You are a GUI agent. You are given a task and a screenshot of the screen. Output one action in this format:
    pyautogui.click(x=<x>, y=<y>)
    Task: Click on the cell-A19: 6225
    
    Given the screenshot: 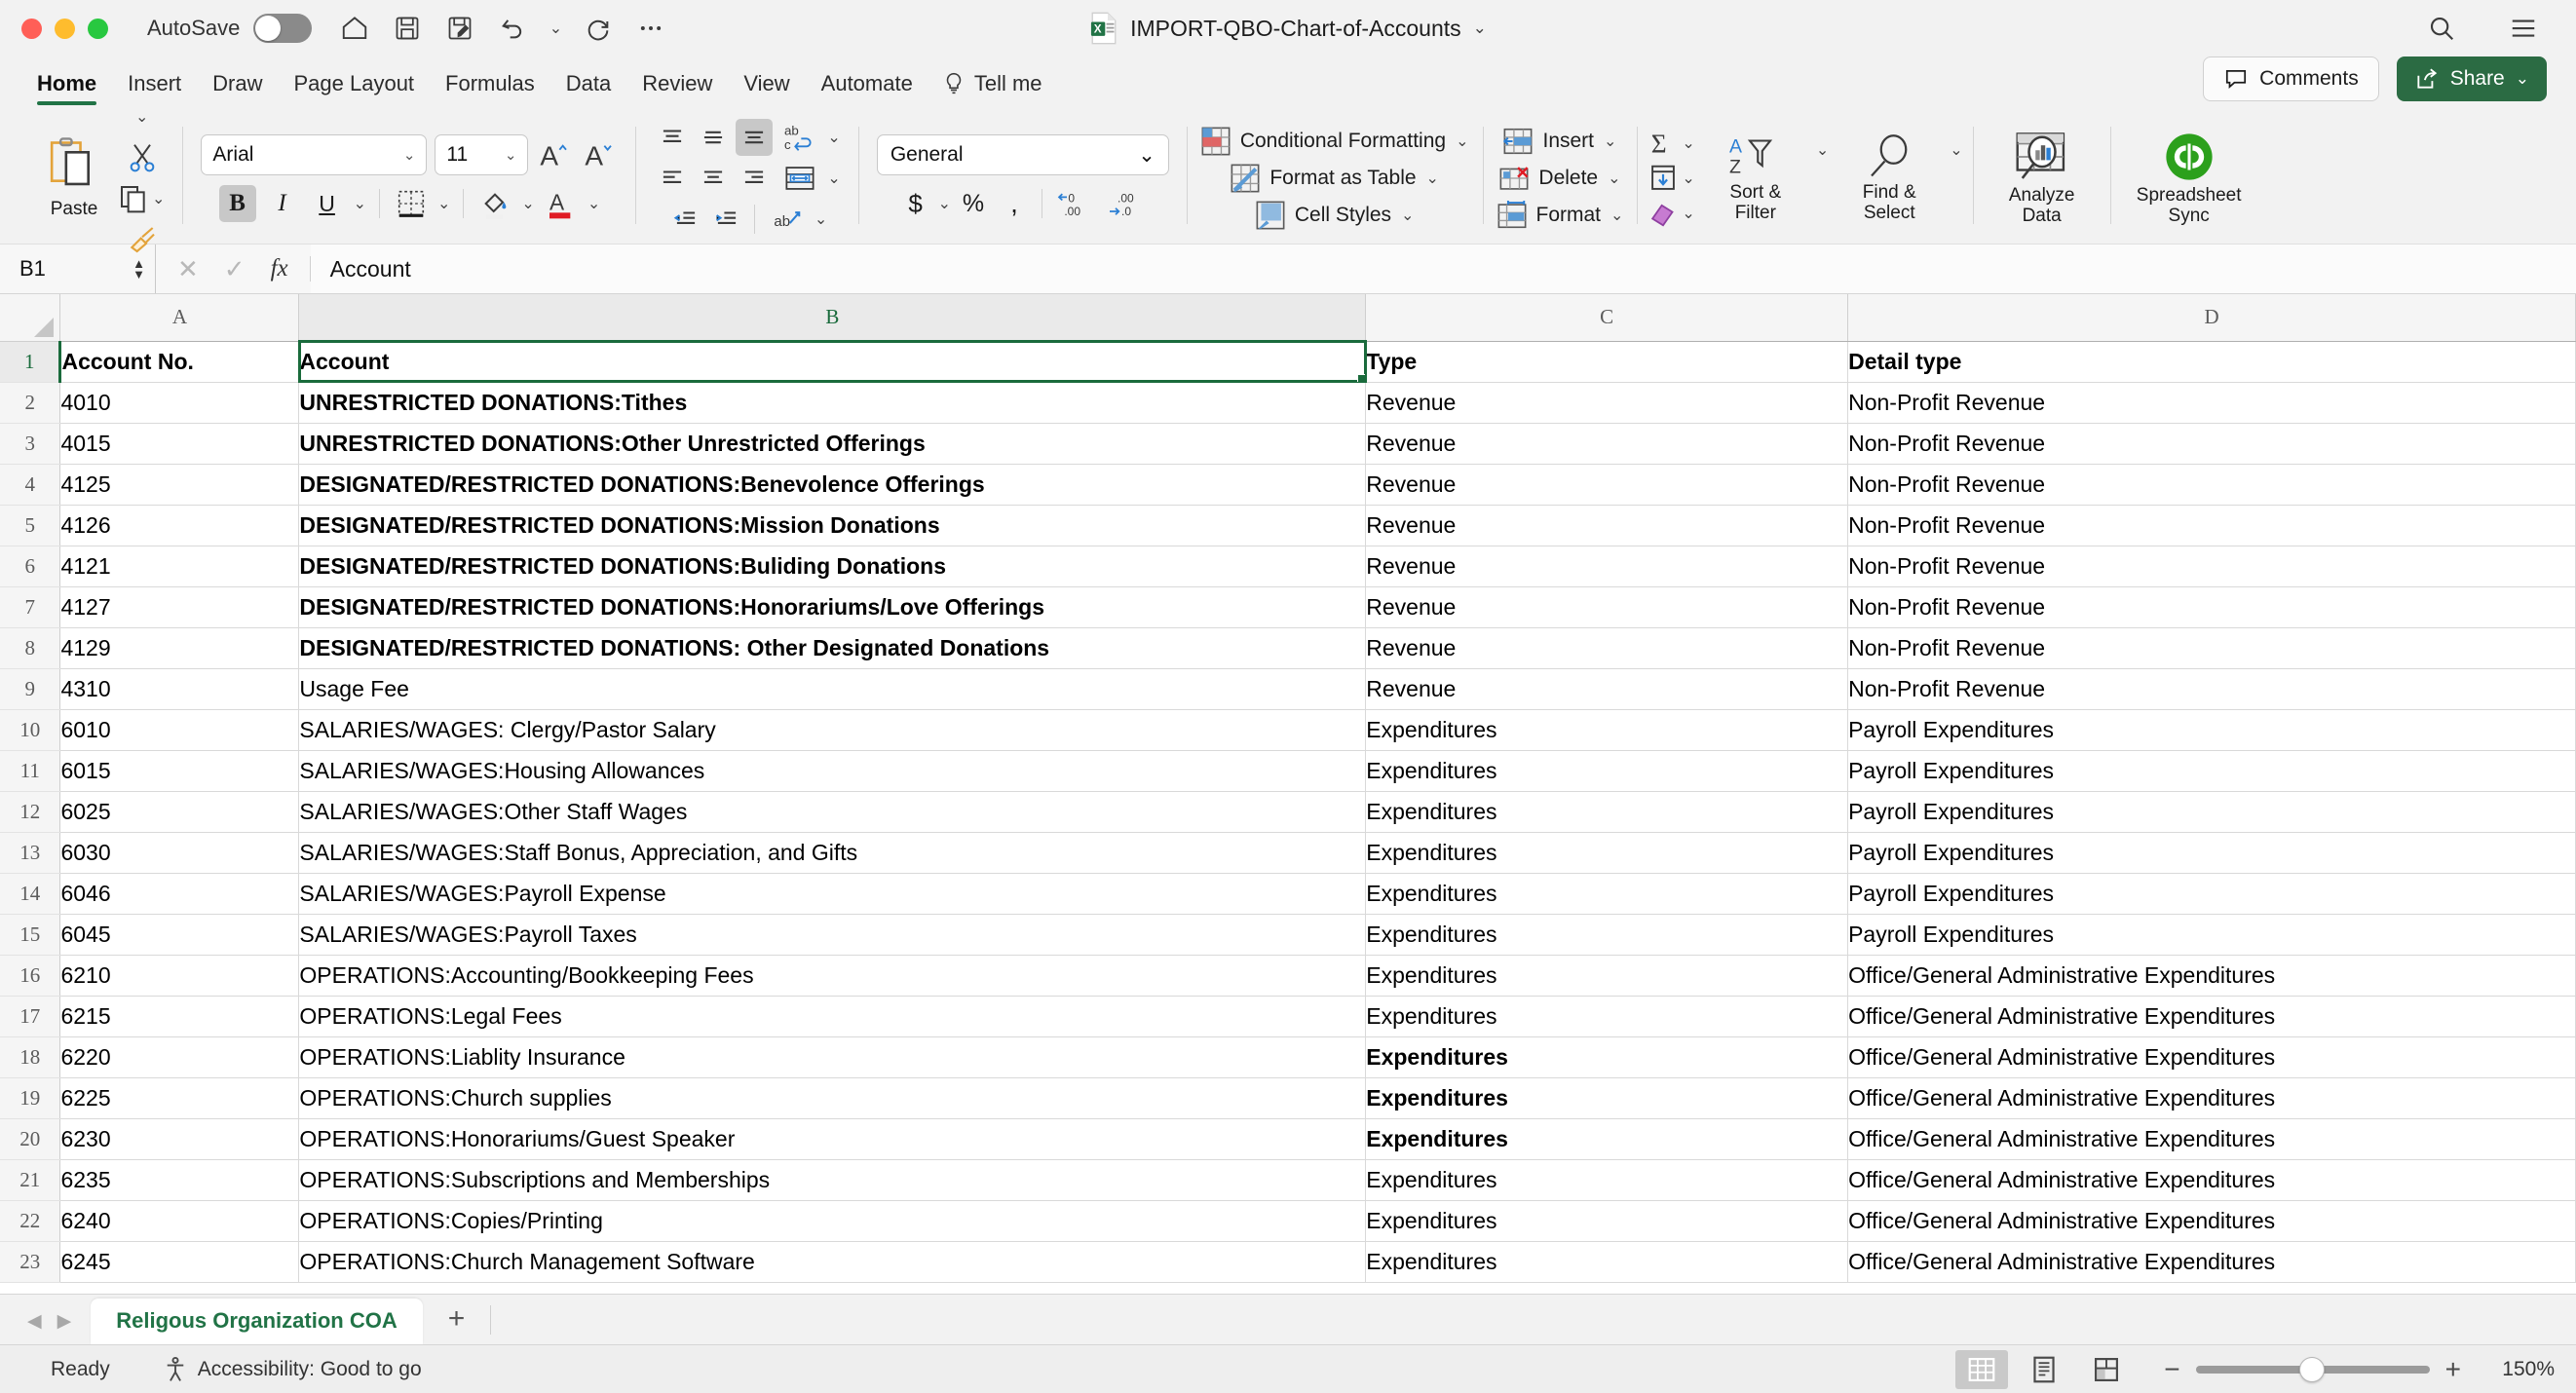 What is the action you would take?
    pyautogui.click(x=179, y=1098)
    